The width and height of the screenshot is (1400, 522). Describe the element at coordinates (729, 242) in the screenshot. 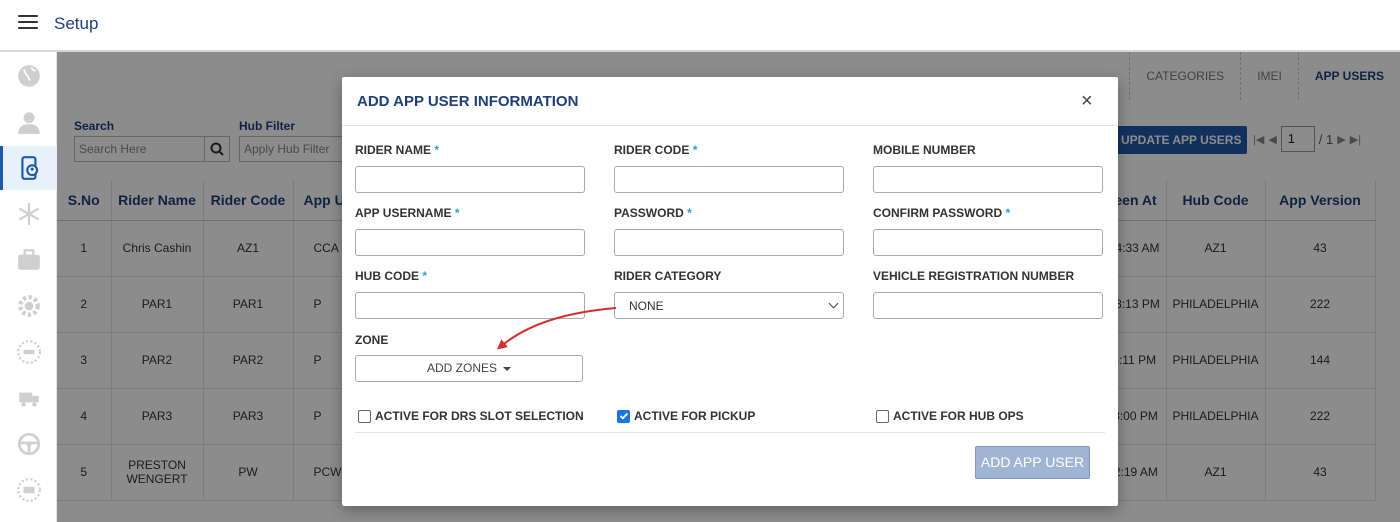

I see `password-input` at that location.